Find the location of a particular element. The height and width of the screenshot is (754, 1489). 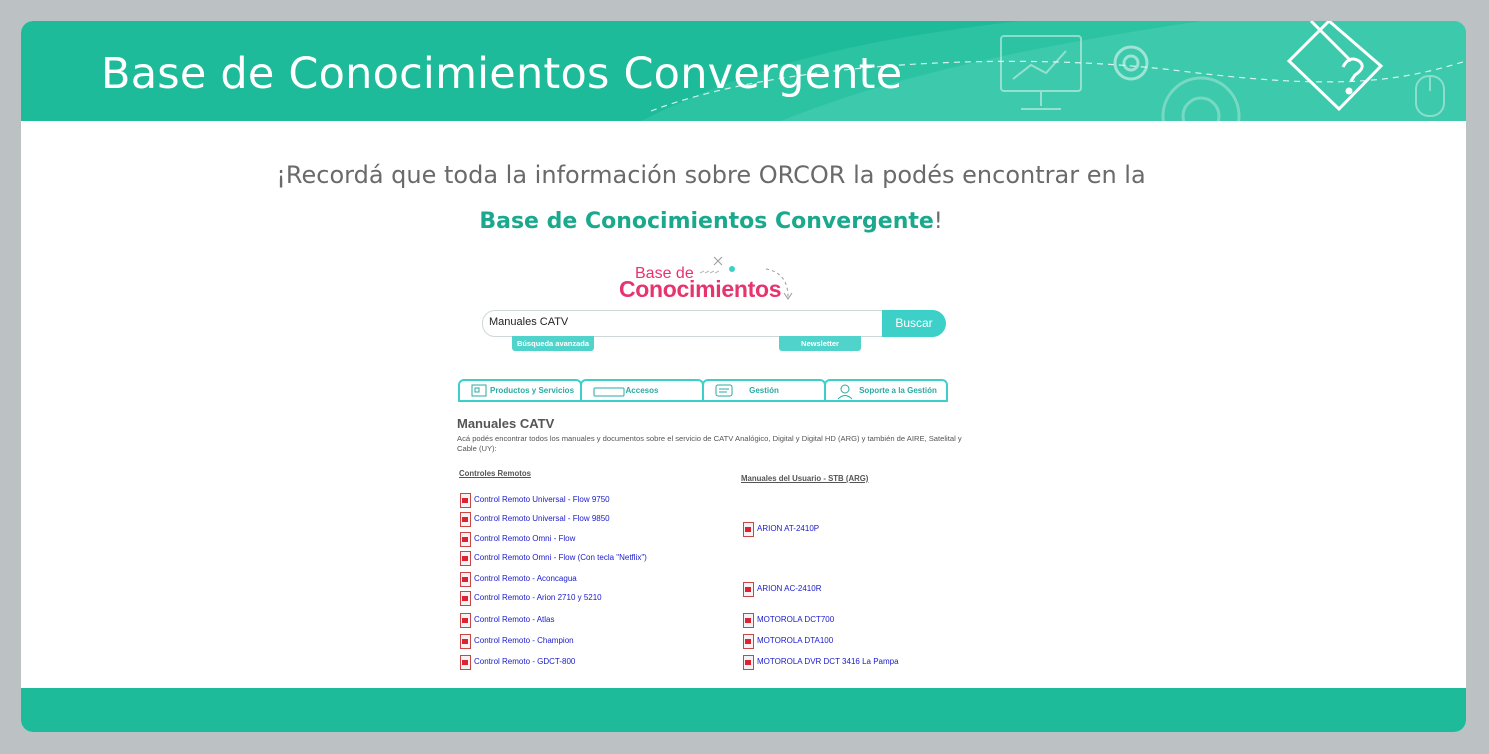

tab-productos-y-servicios: Productos y Servicios is located at coordinates (520, 390).